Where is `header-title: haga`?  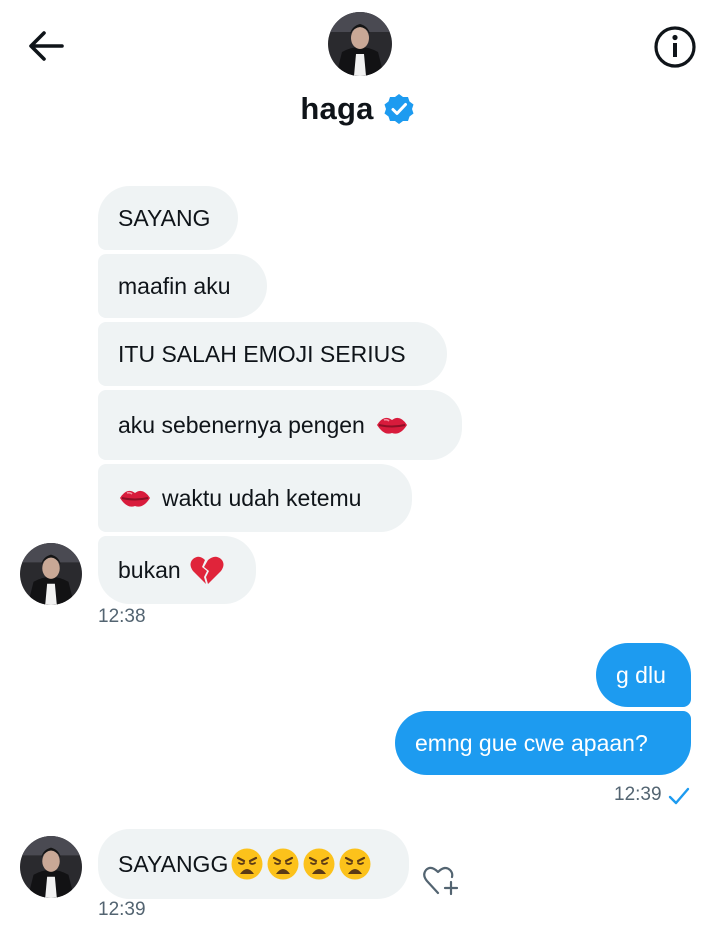 header-title: haga is located at coordinates (358, 109).